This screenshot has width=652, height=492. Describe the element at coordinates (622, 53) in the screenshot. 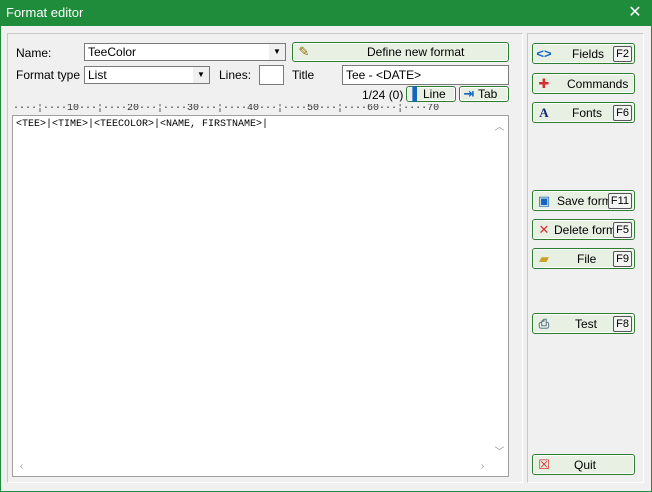

I see `fields-shortcut: F2` at that location.